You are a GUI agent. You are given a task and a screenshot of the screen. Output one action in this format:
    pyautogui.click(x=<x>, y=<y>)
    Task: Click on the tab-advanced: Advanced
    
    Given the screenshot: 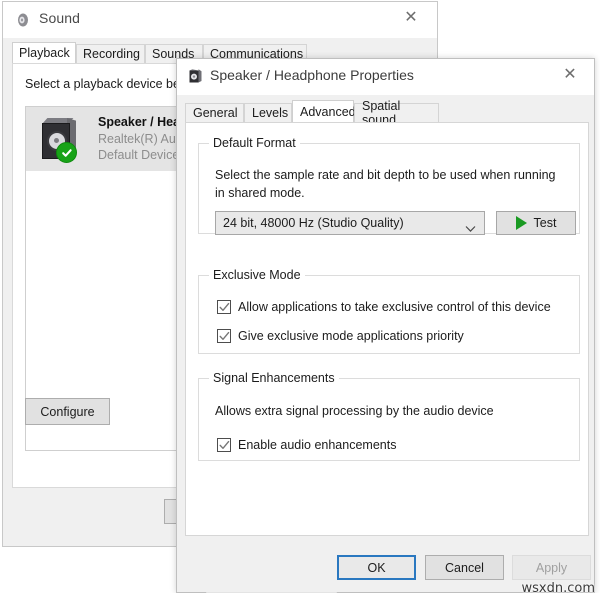 What is the action you would take?
    pyautogui.click(x=324, y=111)
    